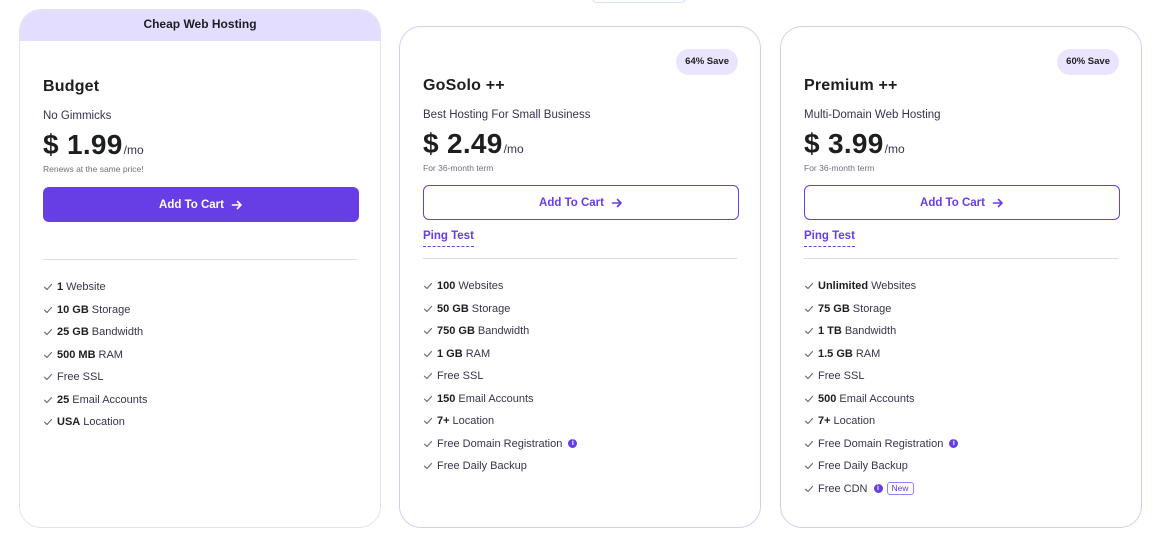  Describe the element at coordinates (481, 286) in the screenshot. I see `feature-text: Websites` at that location.